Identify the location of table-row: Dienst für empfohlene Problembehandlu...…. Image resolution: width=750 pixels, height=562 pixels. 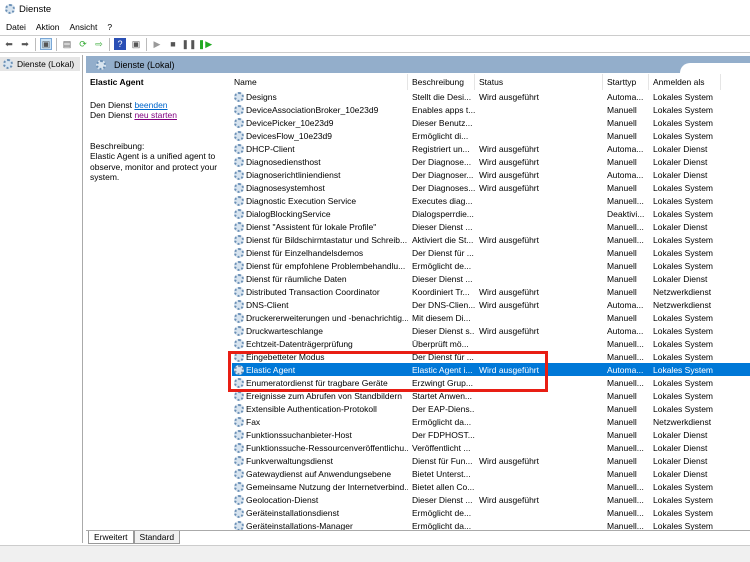
(491, 265).